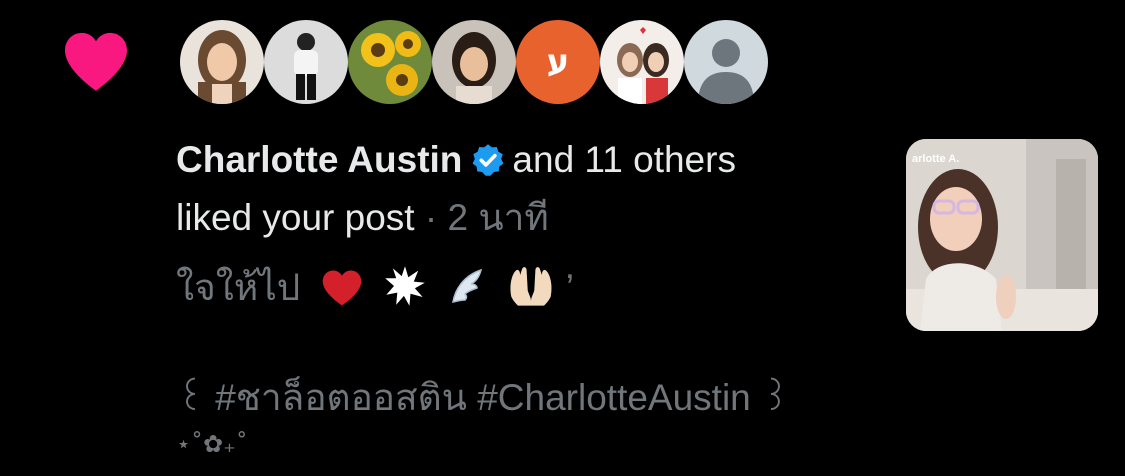 Image resolution: width=1125 pixels, height=476 pixels. I want to click on actor-name: Charlotte Austin, so click(319, 159).